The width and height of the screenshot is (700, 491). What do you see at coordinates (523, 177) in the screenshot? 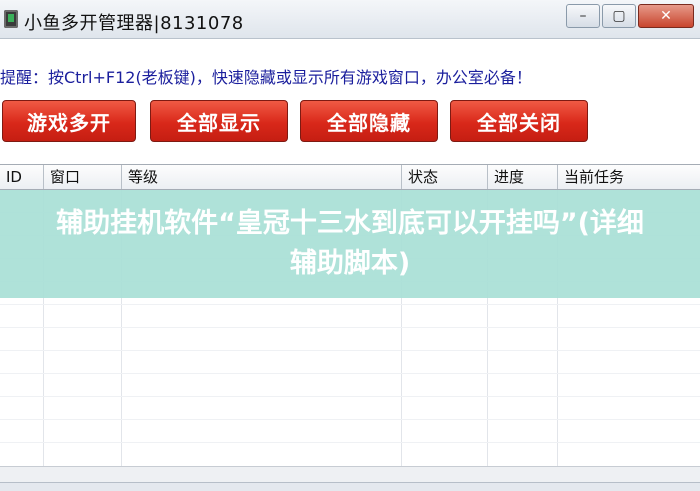
I see `header-progress: 进度` at bounding box center [523, 177].